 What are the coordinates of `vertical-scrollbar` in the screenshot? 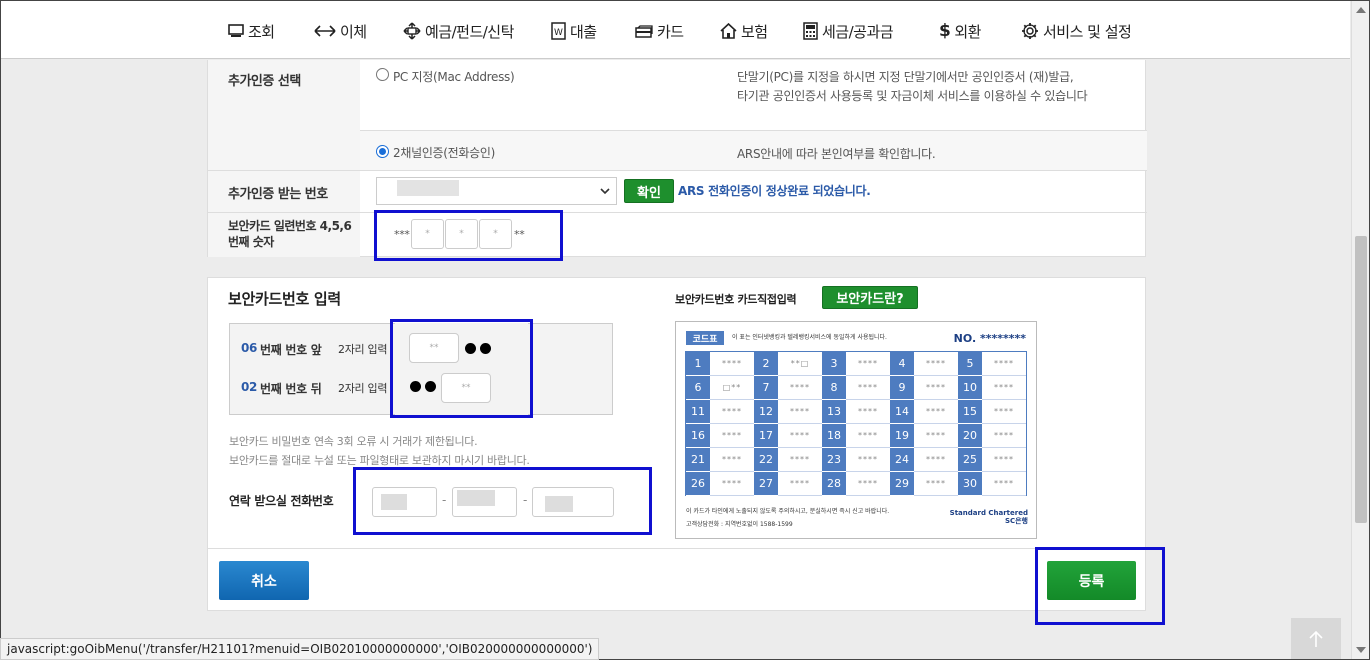 It's located at (1360, 330).